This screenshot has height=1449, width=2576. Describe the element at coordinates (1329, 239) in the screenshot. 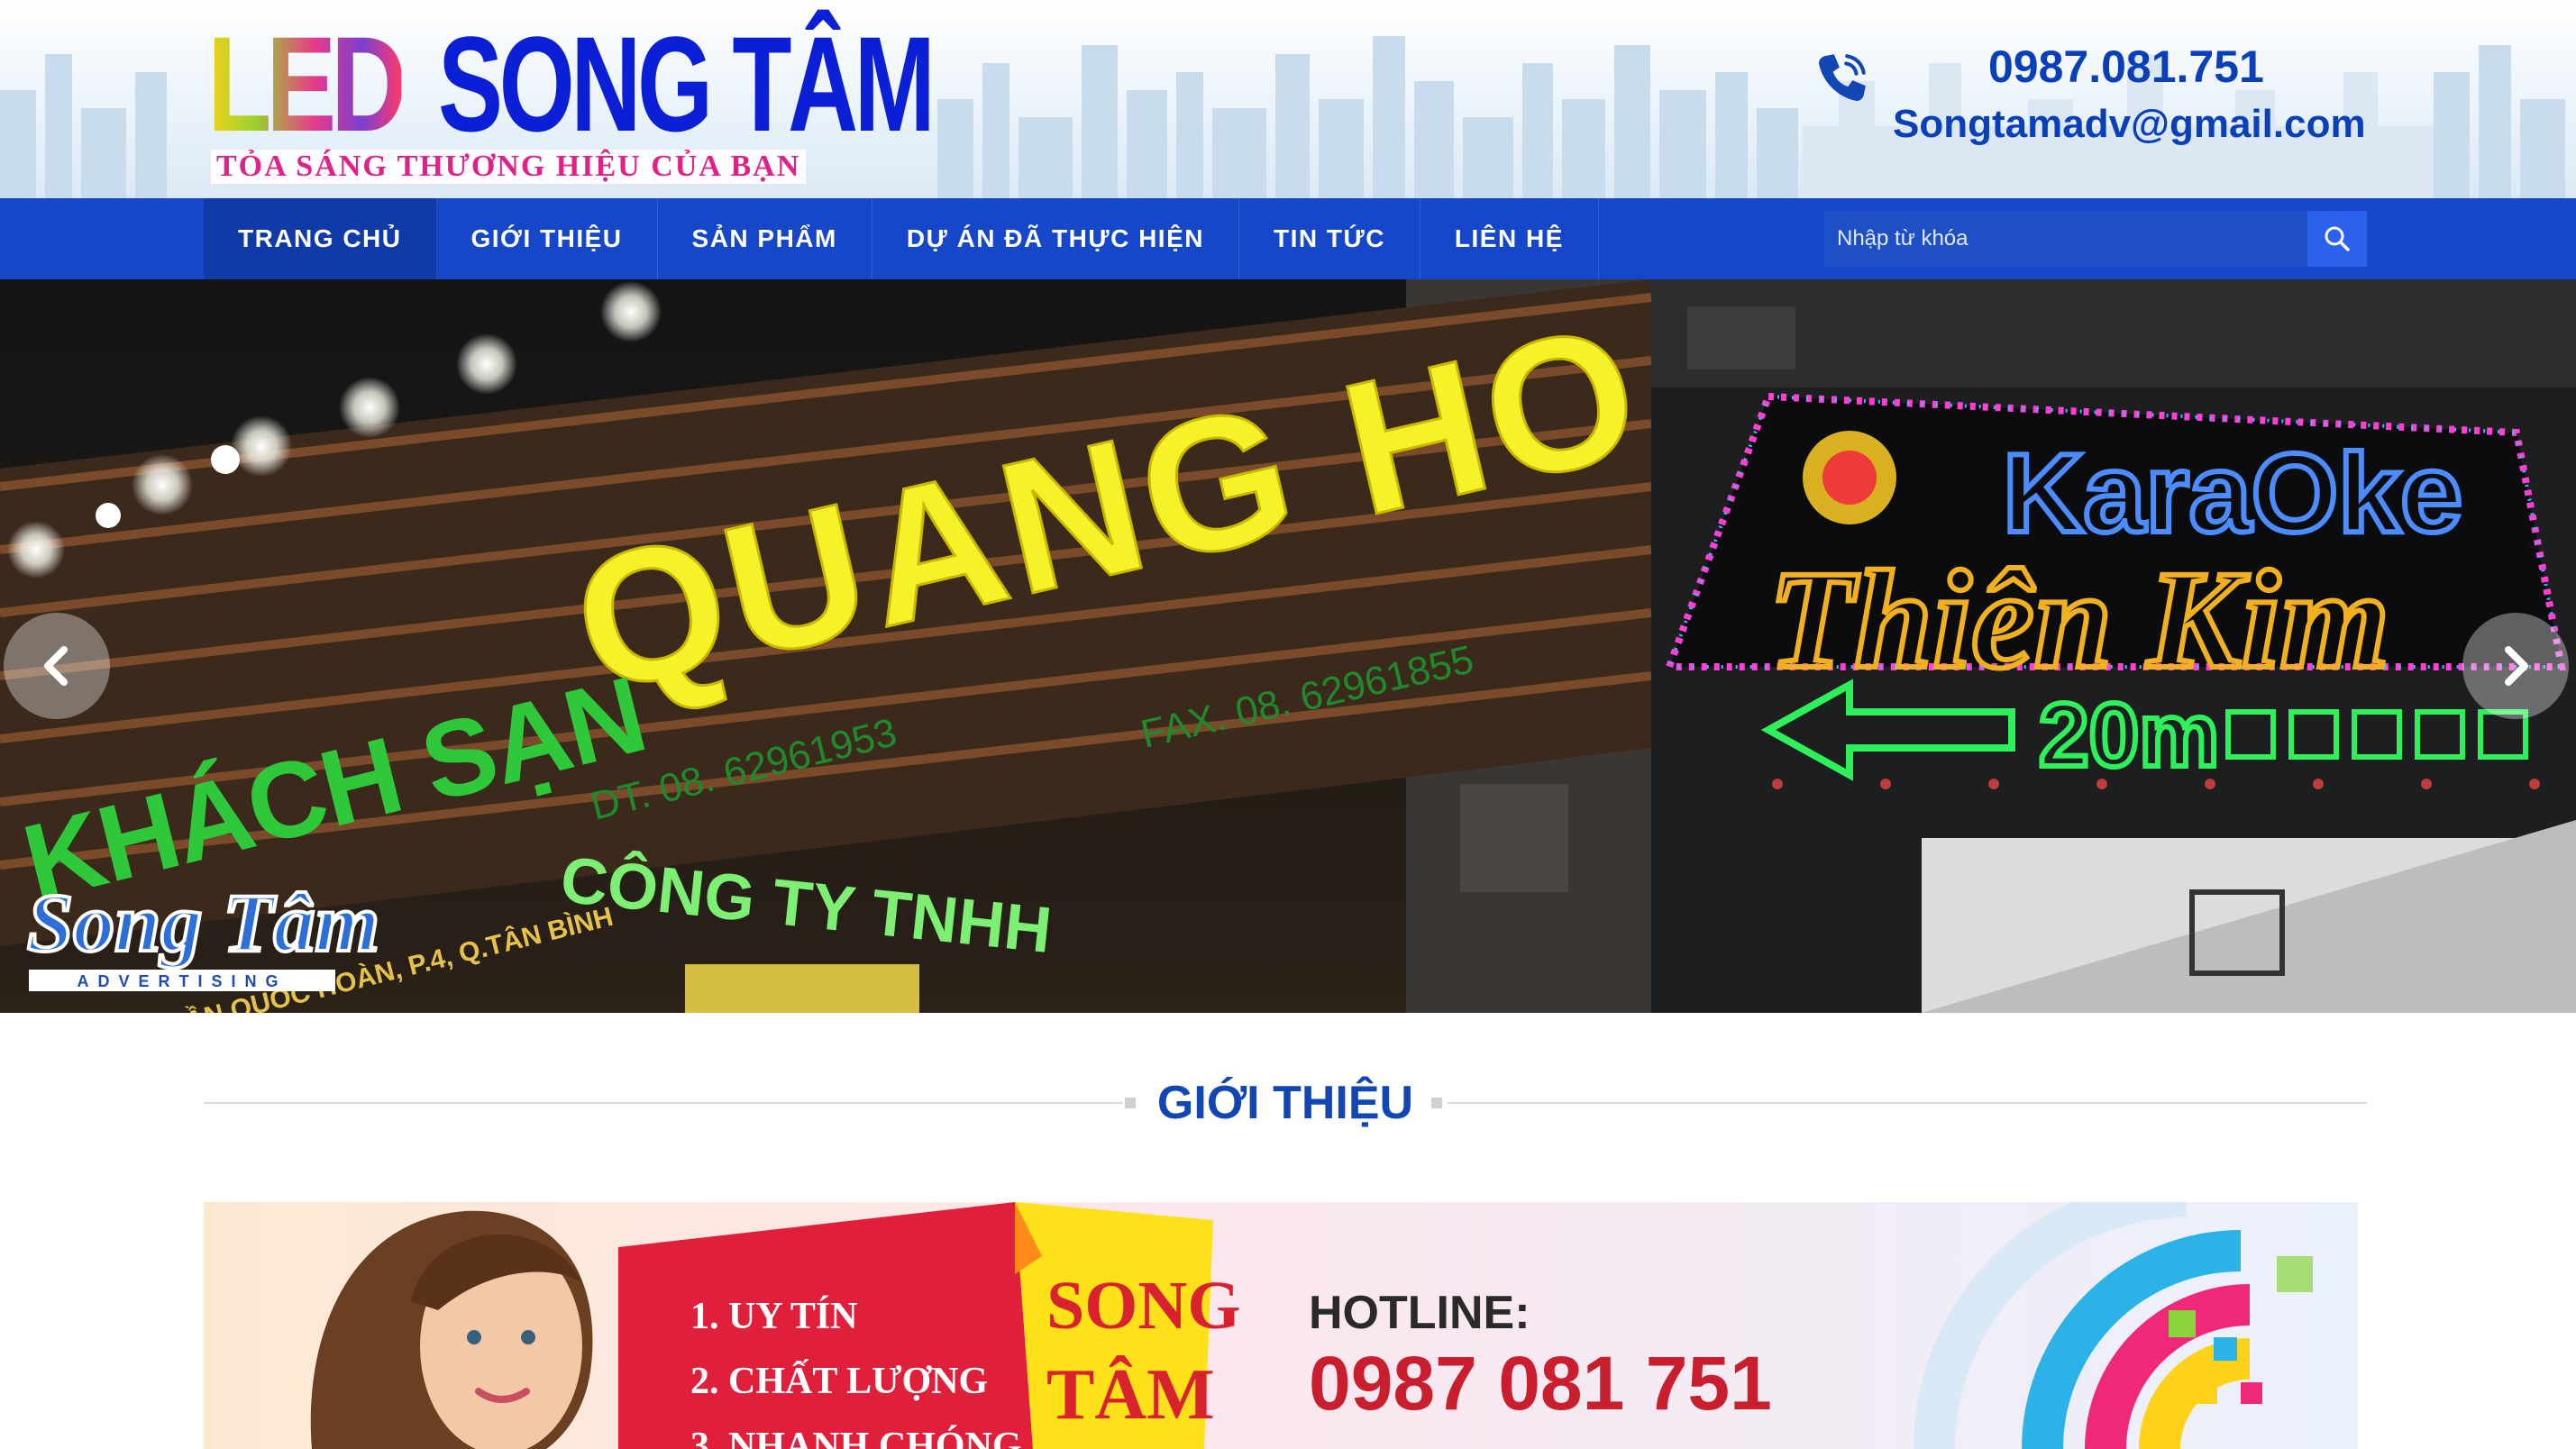

I see `nav-item-news: TIN TỨC` at that location.